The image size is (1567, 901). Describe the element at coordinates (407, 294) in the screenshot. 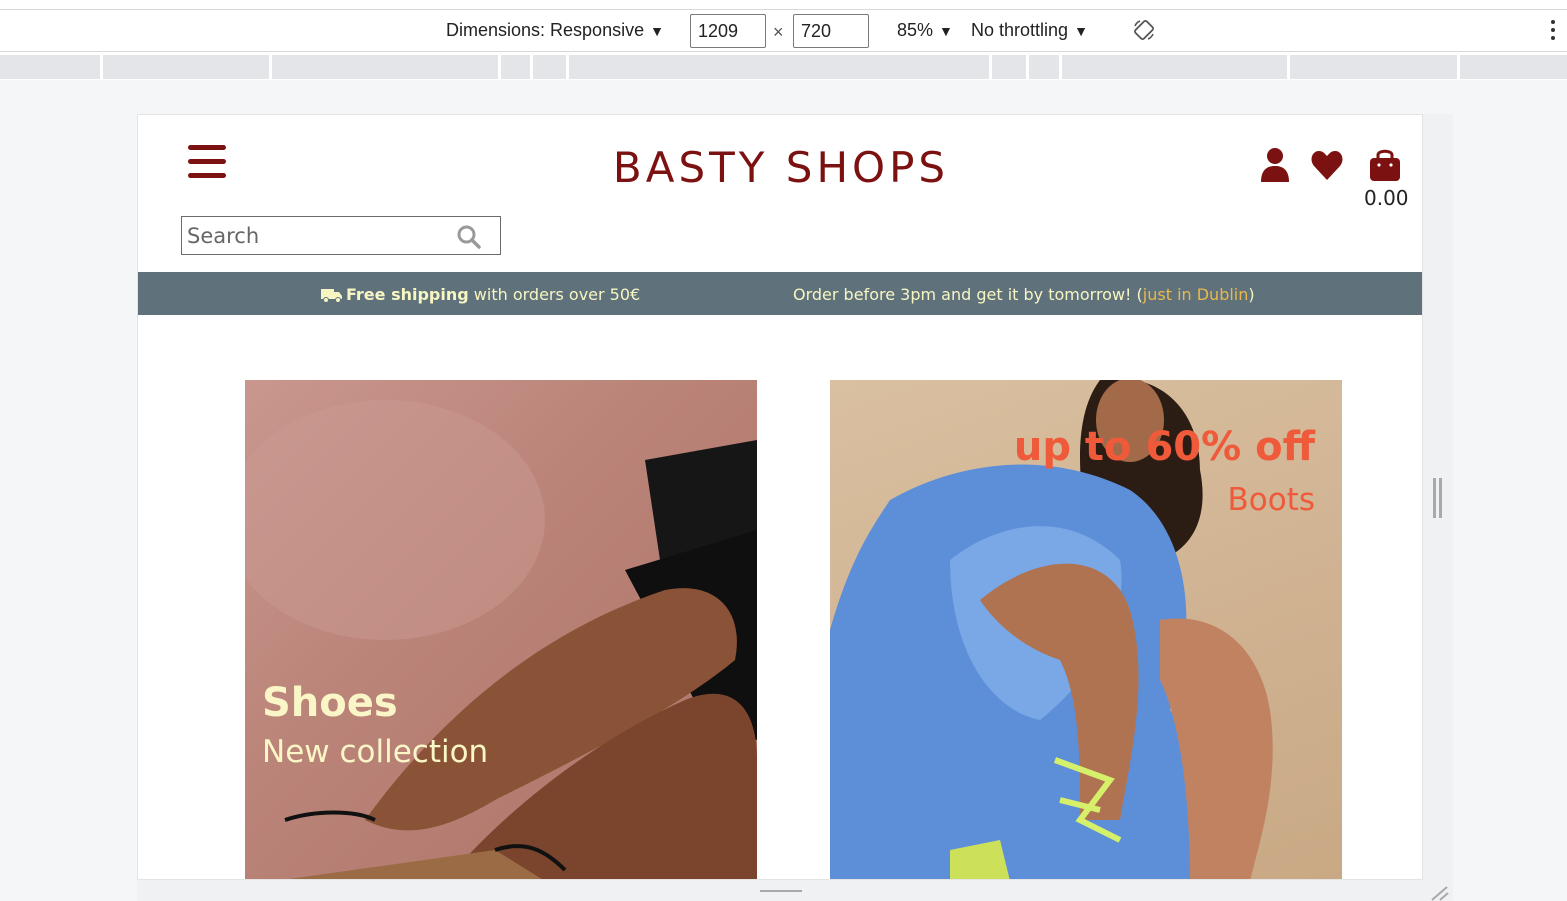

I see `free-shipping-bold: Free shipping` at that location.